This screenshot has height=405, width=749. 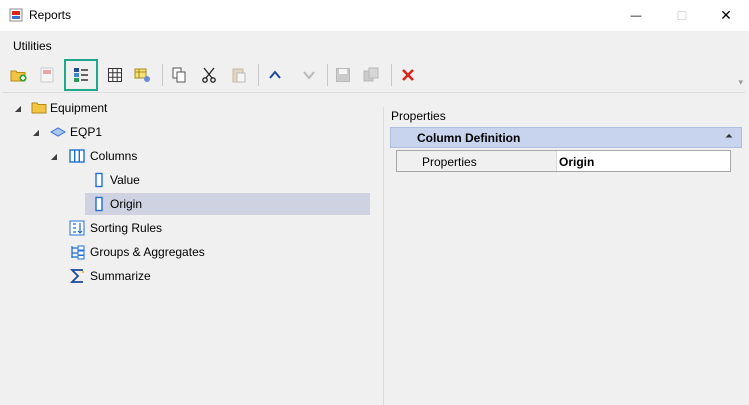 I want to click on property-row: Properties Origin, so click(x=563, y=161).